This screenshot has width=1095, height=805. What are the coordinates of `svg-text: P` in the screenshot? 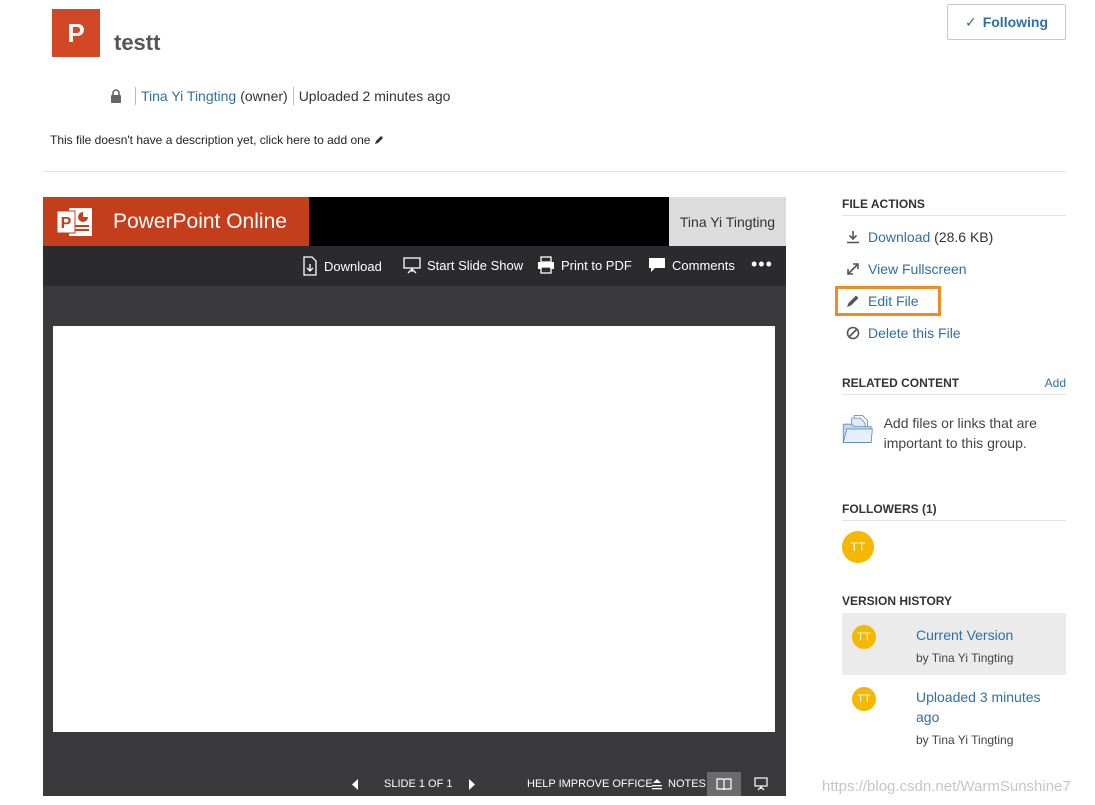 It's located at (66, 223).